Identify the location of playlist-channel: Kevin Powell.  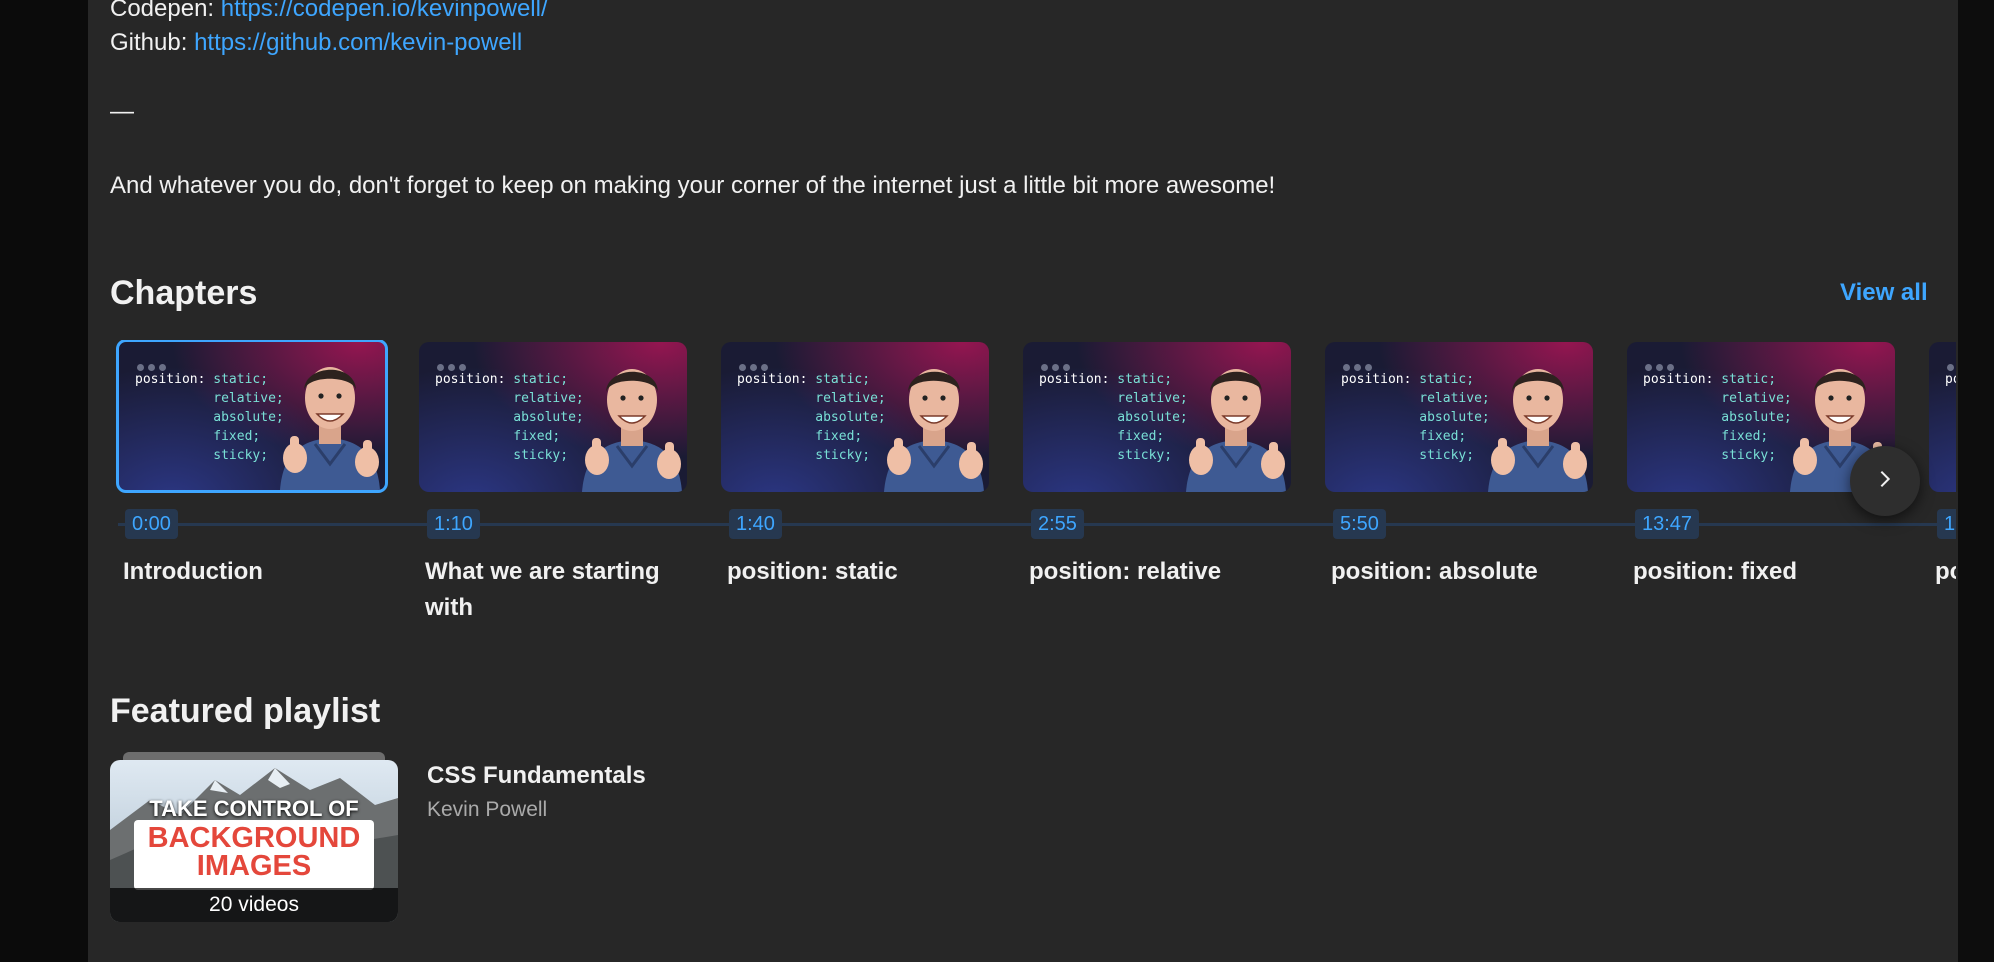
(487, 810).